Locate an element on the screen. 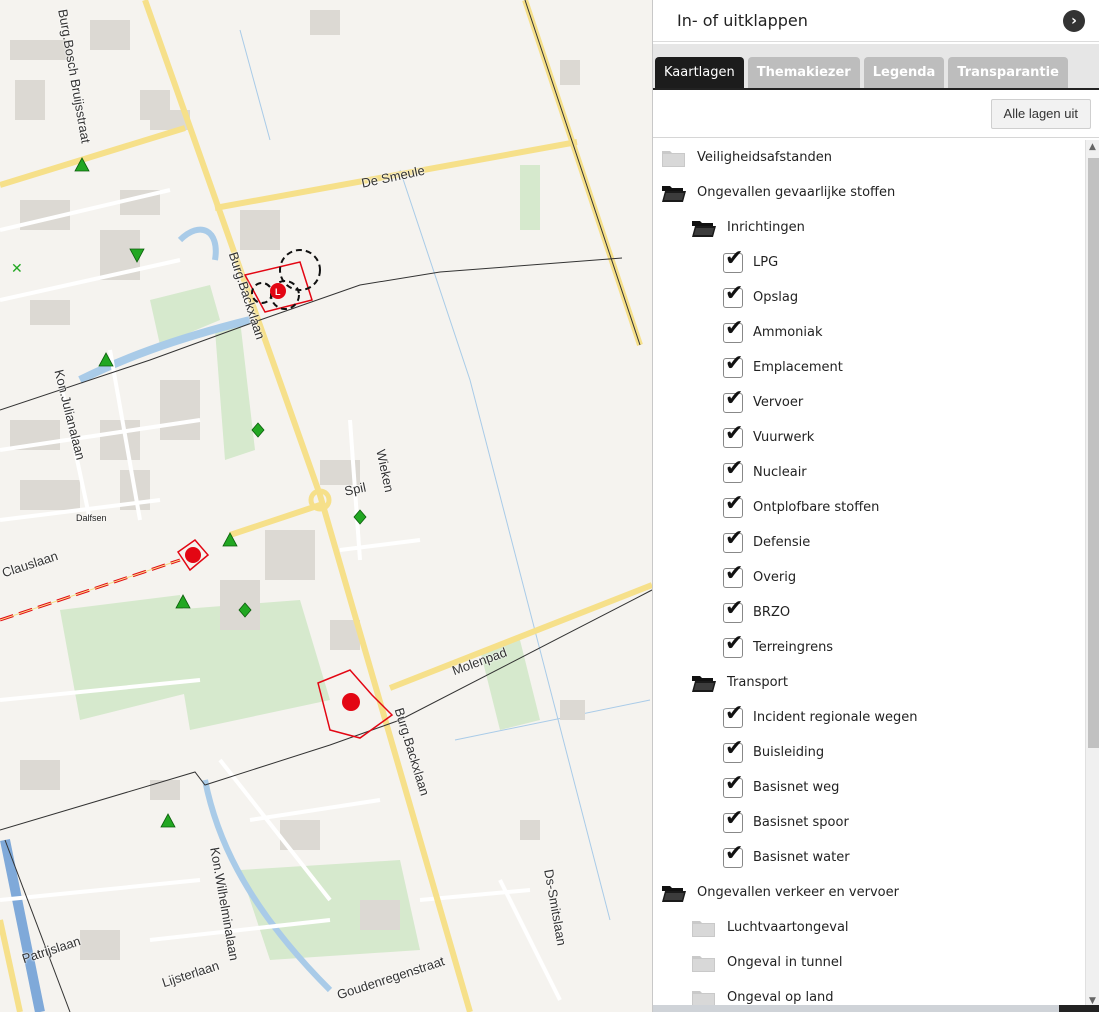 This screenshot has height=1012, width=1099. folder-open-row: Ongevallen gevaarlijke stoffen is located at coordinates (869, 192).